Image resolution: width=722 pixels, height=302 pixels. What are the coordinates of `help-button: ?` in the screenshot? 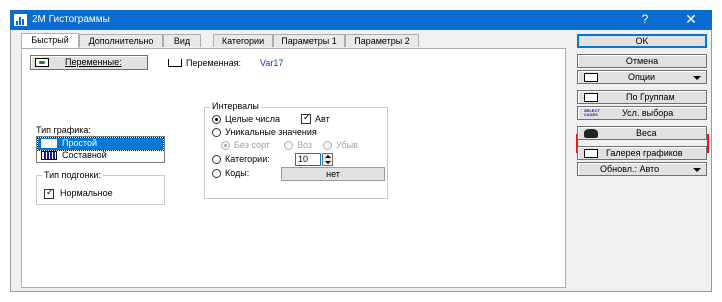 It's located at (645, 19).